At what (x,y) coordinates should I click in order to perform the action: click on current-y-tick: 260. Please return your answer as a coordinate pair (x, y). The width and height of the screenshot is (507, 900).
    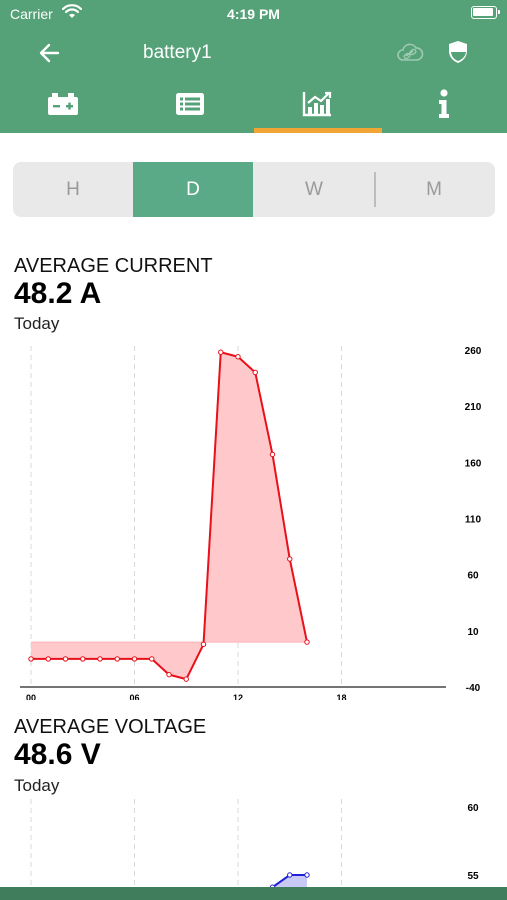
    Looking at the image, I should click on (473, 351).